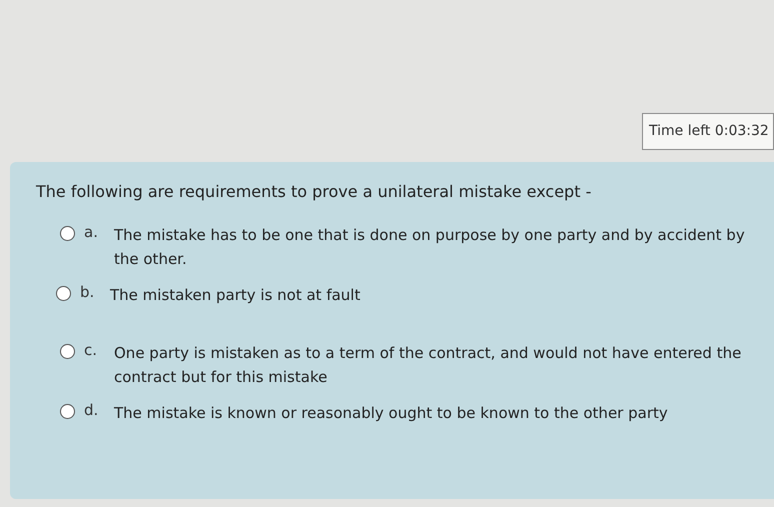  What do you see at coordinates (235, 295) in the screenshot?
I see `option-text: The mistaken party is not at fault` at bounding box center [235, 295].